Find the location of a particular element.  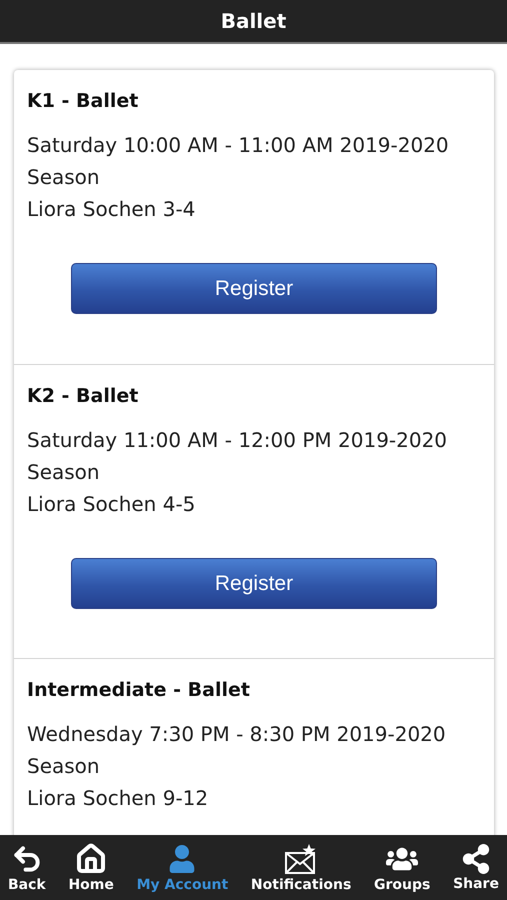

nav-item: Share is located at coordinates (476, 868).